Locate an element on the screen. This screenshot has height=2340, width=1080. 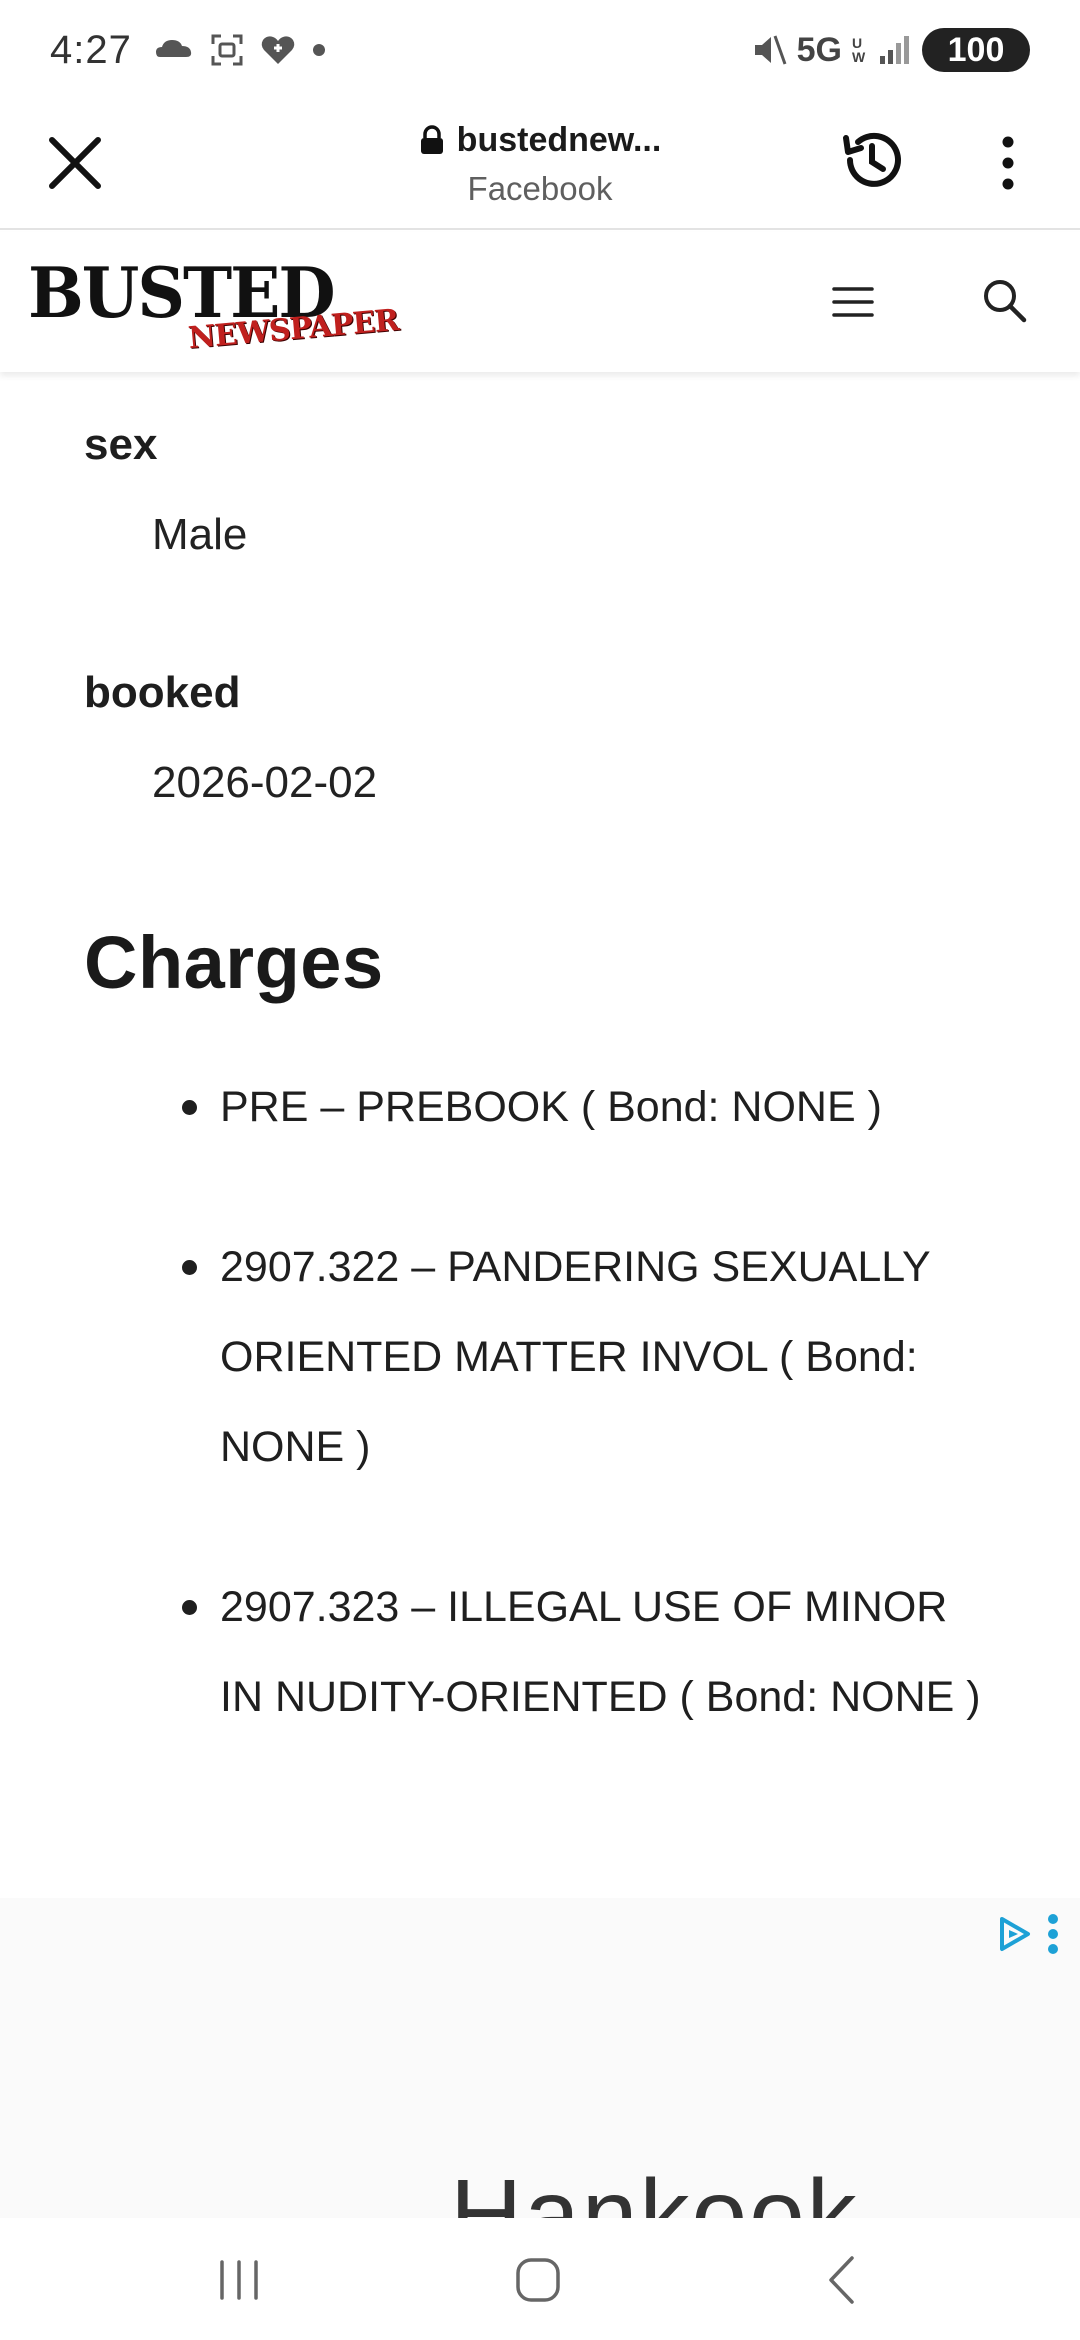
sex-label: sex is located at coordinates (121, 444).